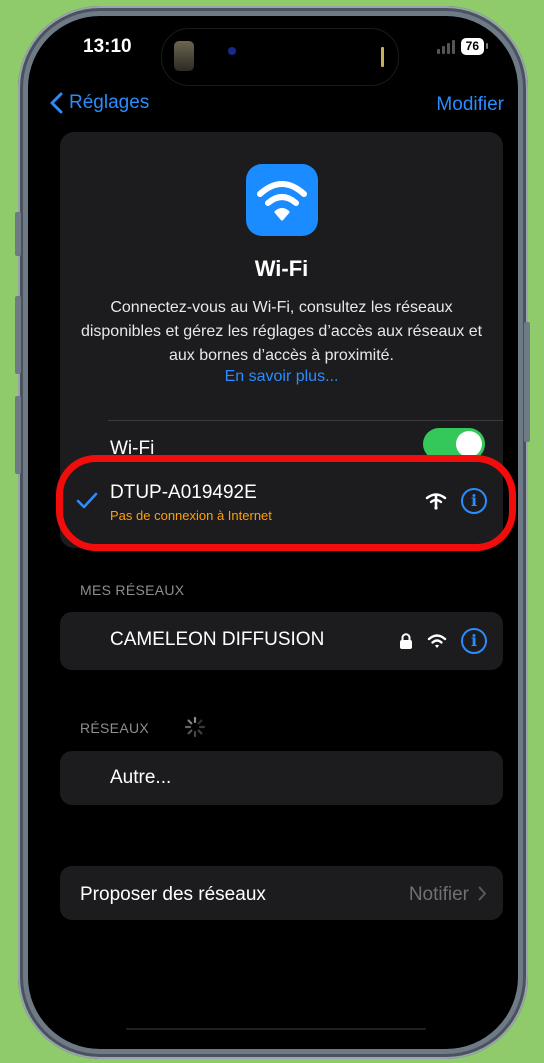 This screenshot has width=544, height=1063. What do you see at coordinates (445, 46) in the screenshot?
I see `cellular-signal-icon` at bounding box center [445, 46].